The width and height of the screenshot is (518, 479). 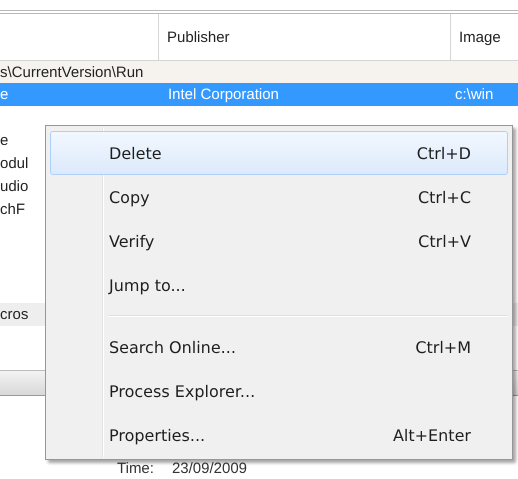 I want to click on group-path: s\CurrentVersion\Run, so click(x=72, y=72).